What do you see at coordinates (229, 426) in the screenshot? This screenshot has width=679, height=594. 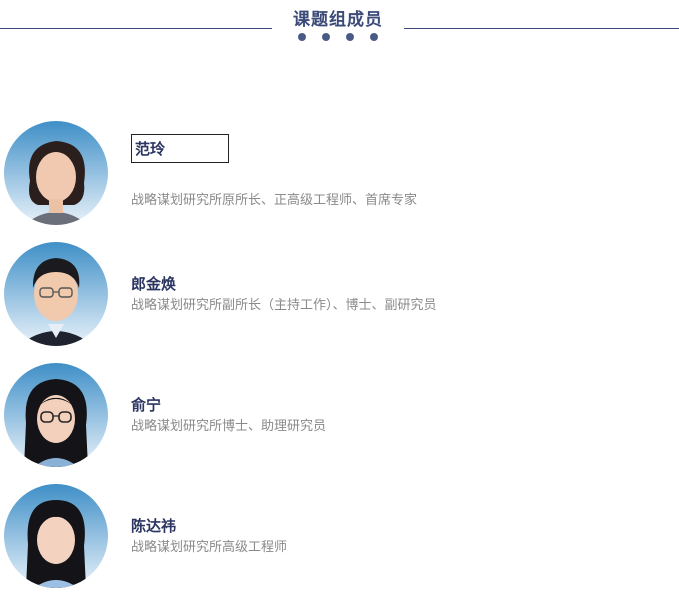 I see `member-description: 战略谋划研究所博士、助理研究员` at bounding box center [229, 426].